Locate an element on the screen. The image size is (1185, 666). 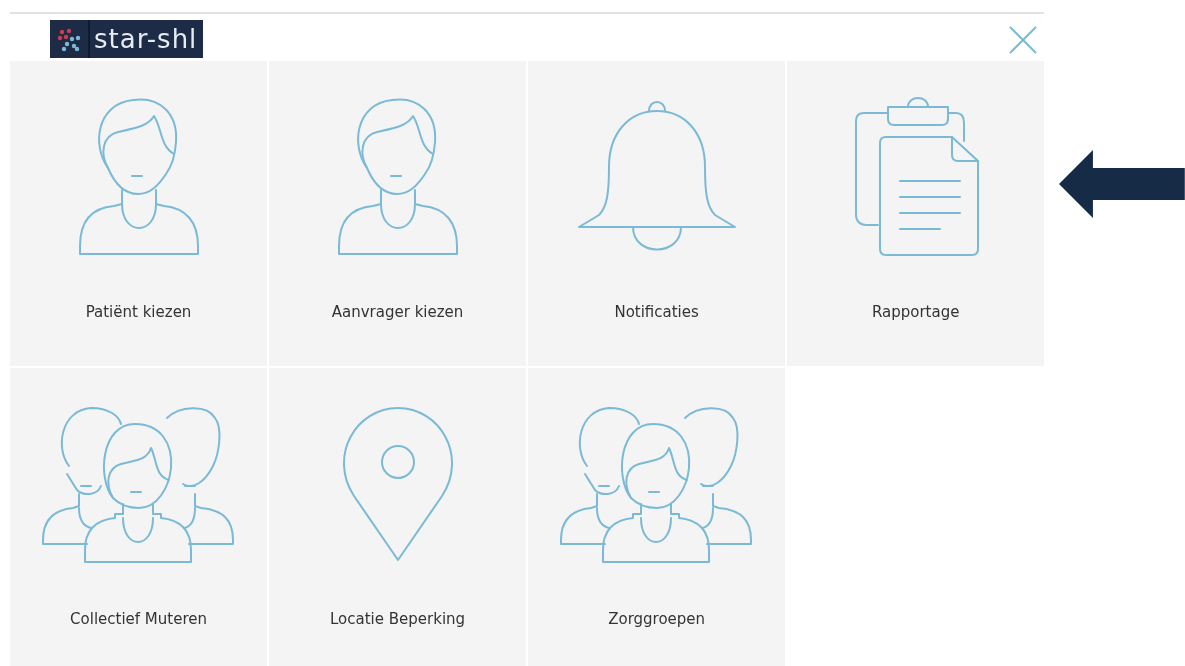
menu-tile: Collectief Muteren is located at coordinates (139, 517).